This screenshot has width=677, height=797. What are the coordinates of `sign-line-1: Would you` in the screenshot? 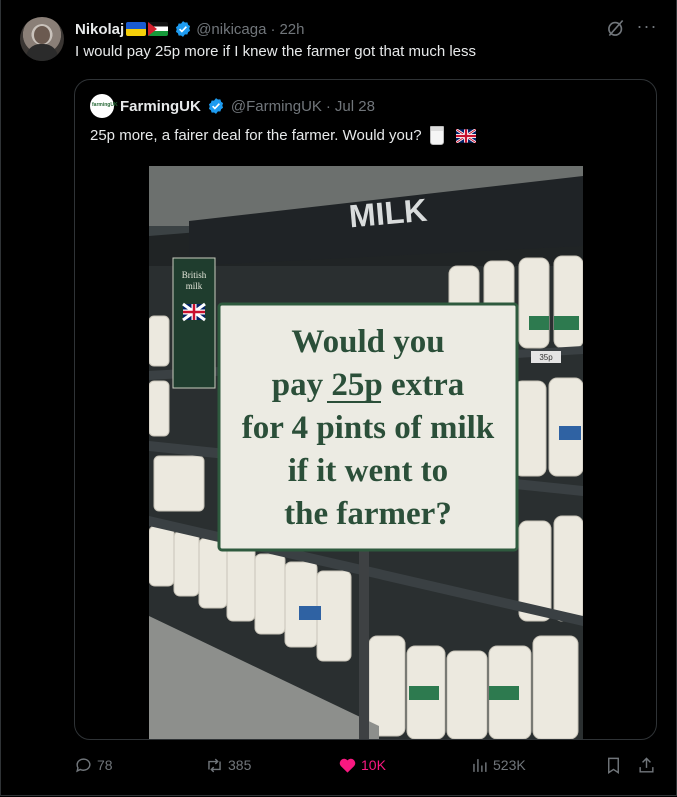 It's located at (367, 342).